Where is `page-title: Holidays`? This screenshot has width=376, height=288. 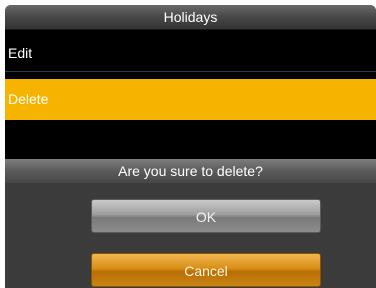 page-title: Holidays is located at coordinates (190, 17).